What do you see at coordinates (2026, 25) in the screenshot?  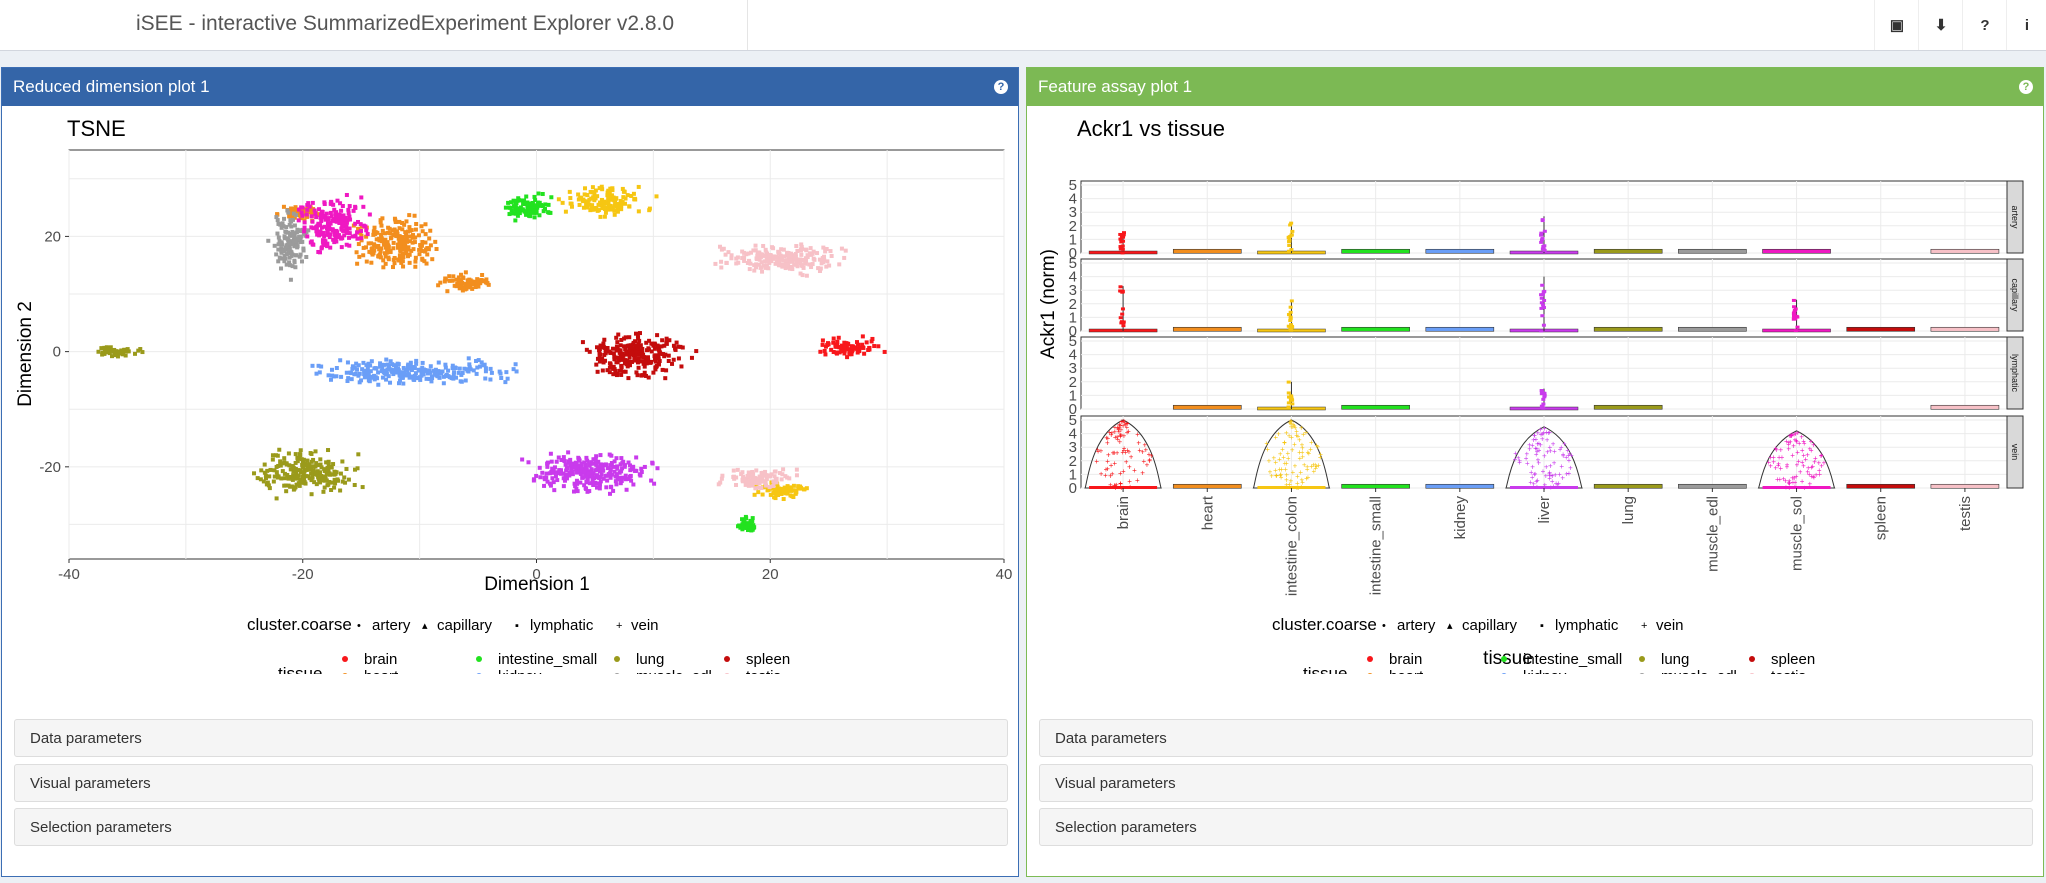 I see `info-button: i` at bounding box center [2026, 25].